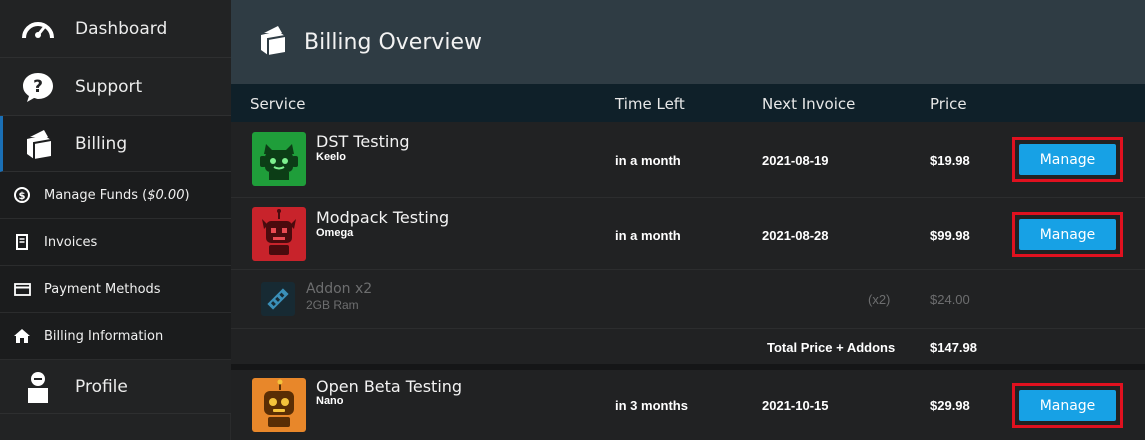 Image resolution: width=1145 pixels, height=440 pixels. What do you see at coordinates (115, 242) in the screenshot?
I see `sidebar-item-invoices: Invoices` at bounding box center [115, 242].